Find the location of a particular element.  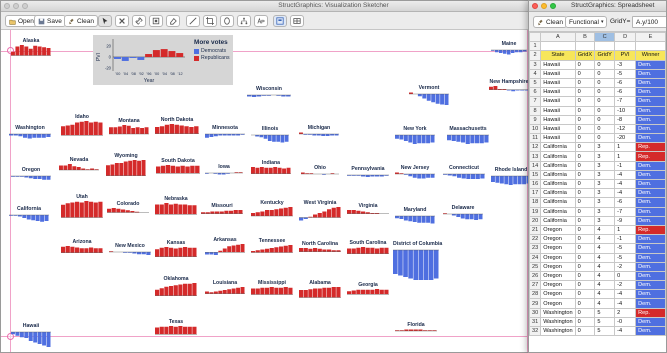

column-header: B is located at coordinates (585, 37).